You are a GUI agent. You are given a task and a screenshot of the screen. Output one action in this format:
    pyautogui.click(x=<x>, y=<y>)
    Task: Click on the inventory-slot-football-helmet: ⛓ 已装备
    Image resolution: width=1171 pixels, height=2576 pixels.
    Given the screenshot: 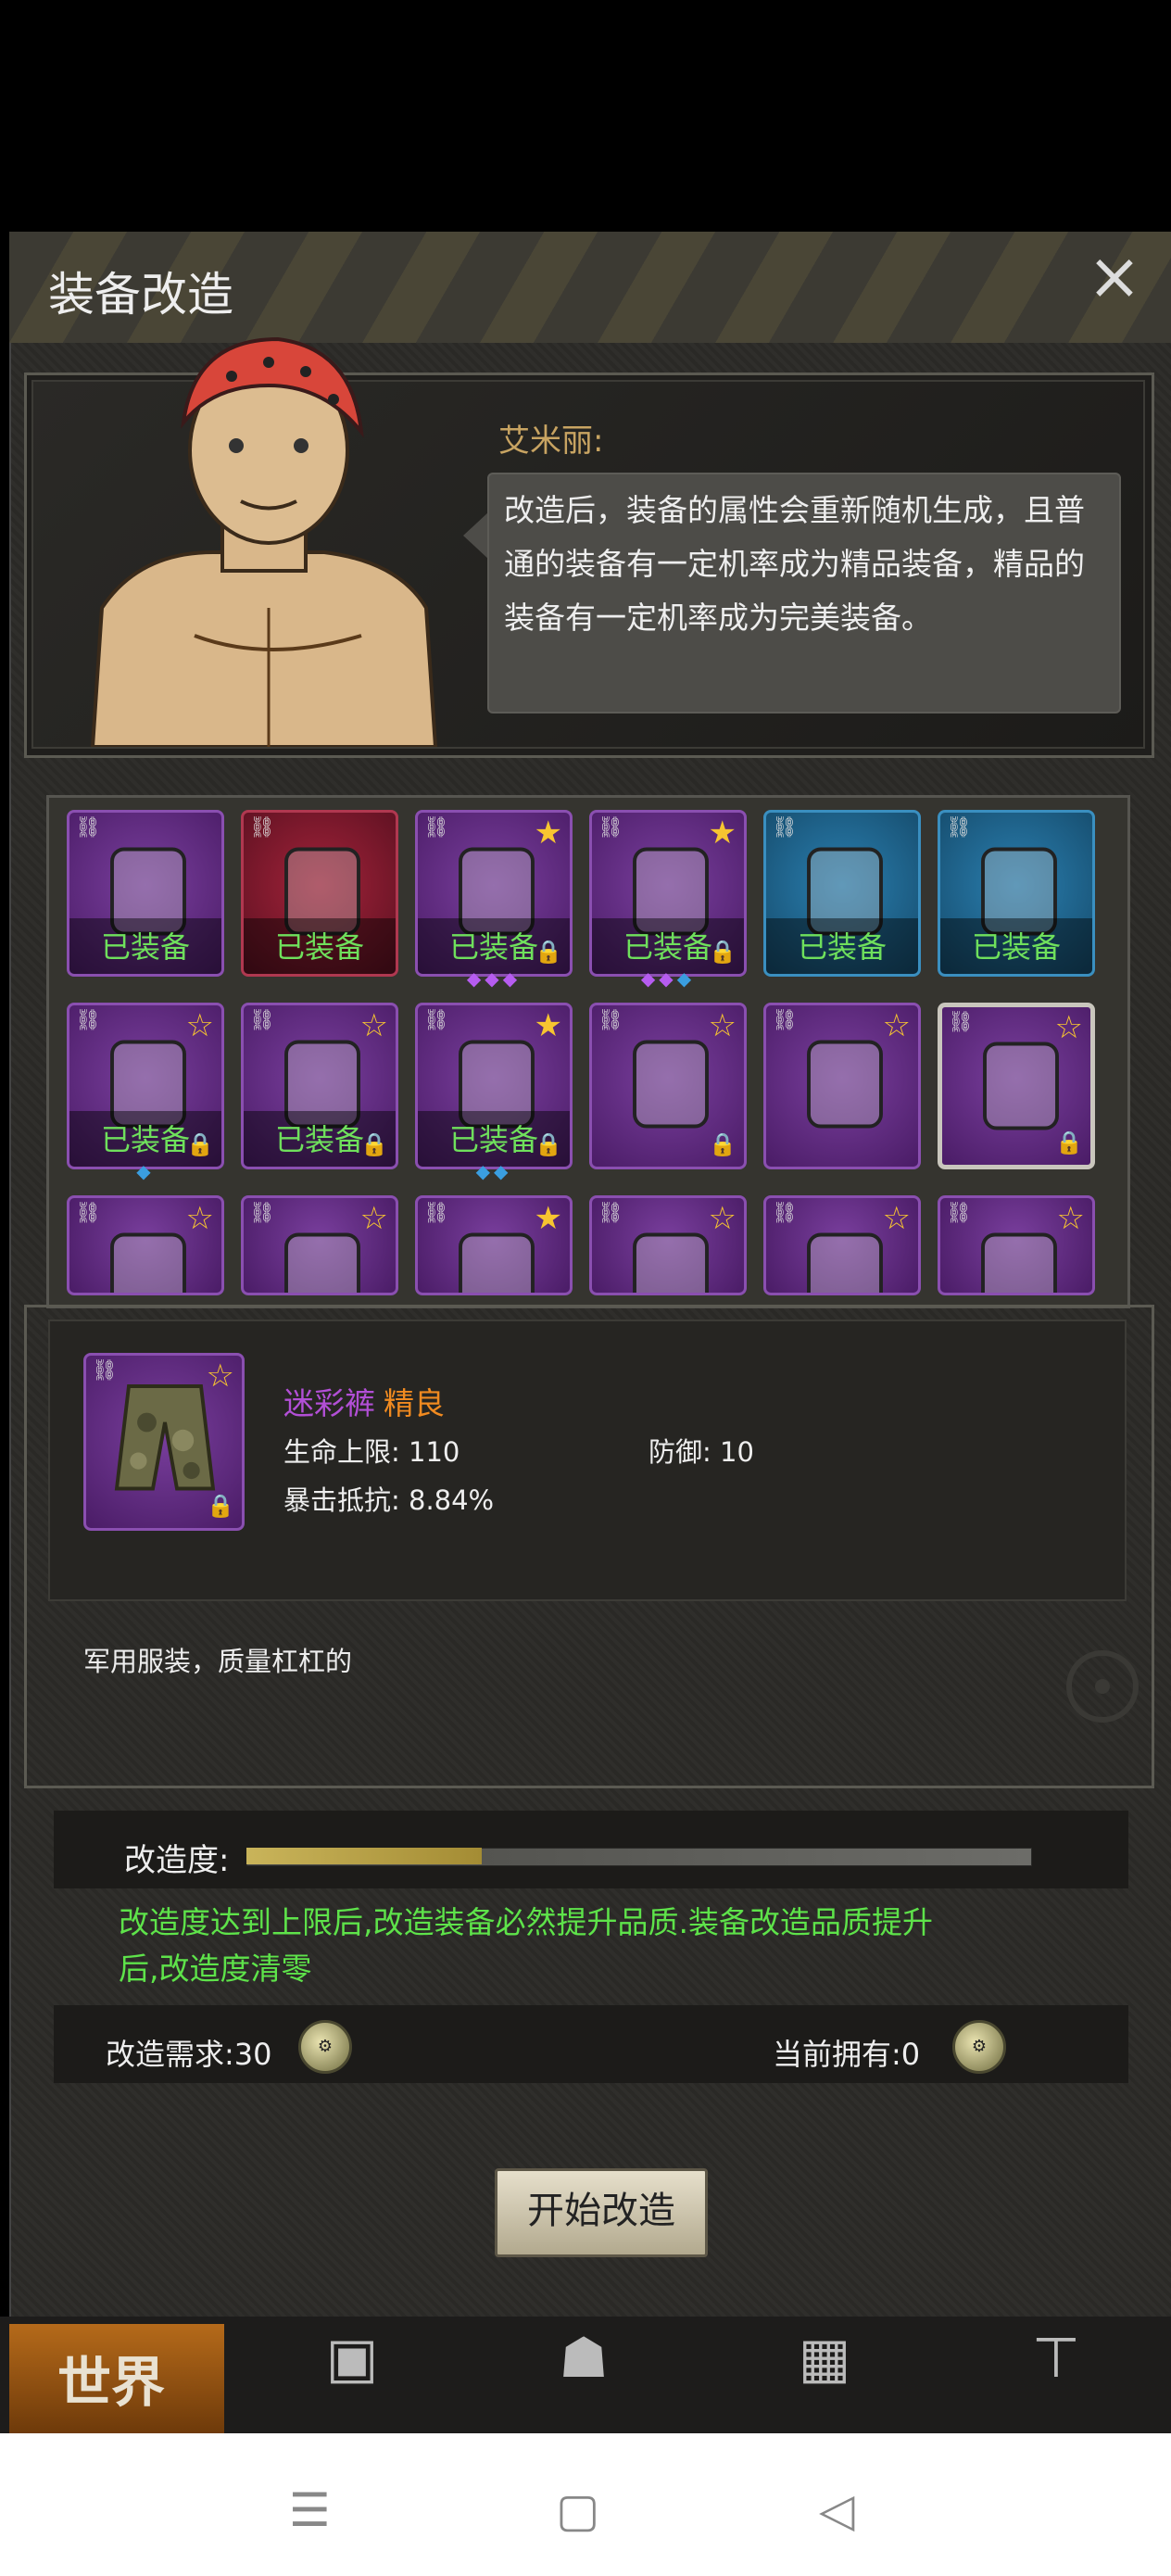 What is the action you would take?
    pyautogui.click(x=320, y=893)
    